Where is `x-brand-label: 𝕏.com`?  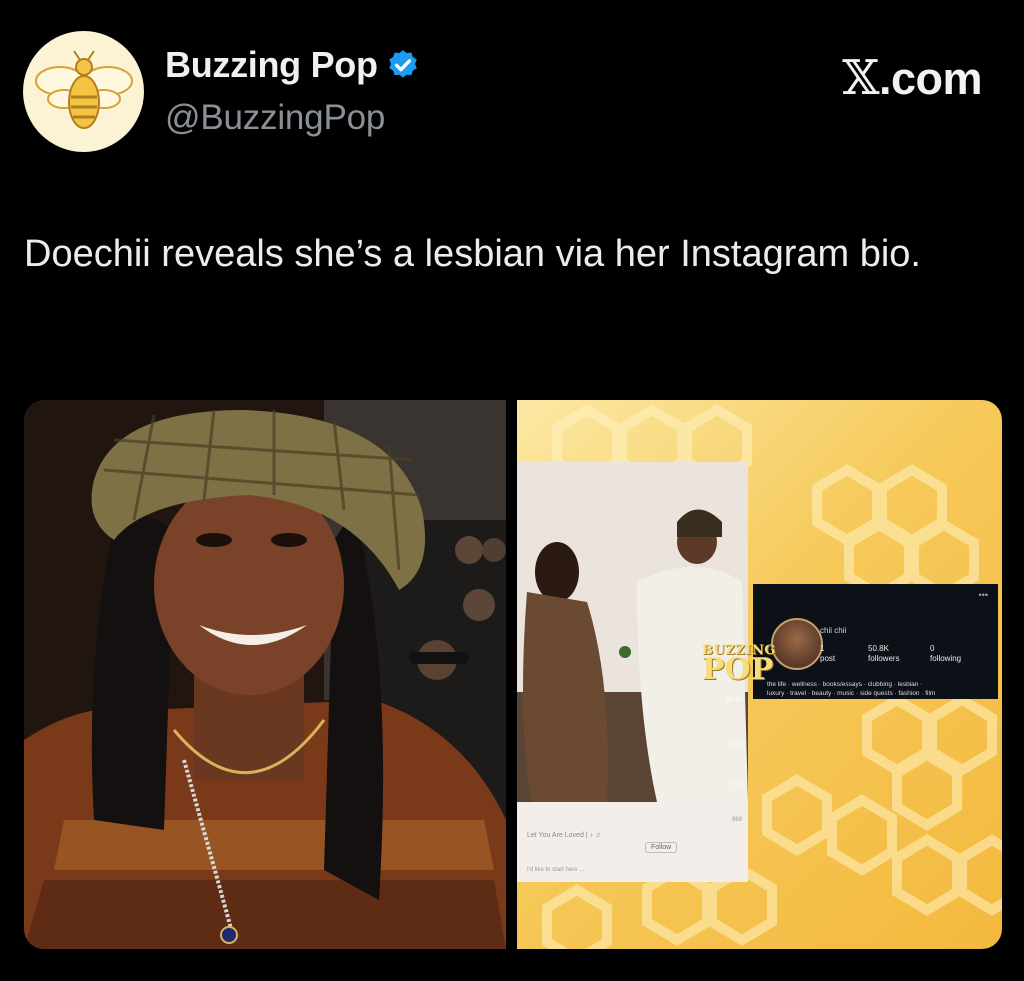 x-brand-label: 𝕏.com is located at coordinates (912, 78).